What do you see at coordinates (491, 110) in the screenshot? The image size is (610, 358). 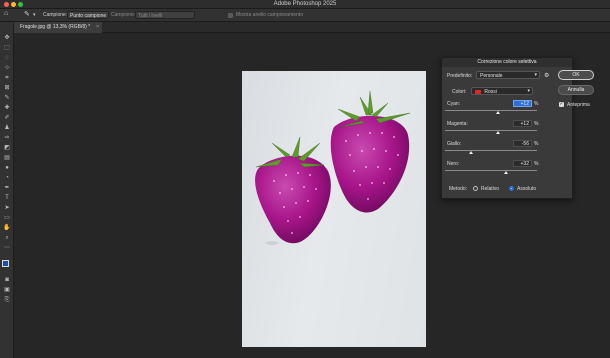 I see `cyan-track` at bounding box center [491, 110].